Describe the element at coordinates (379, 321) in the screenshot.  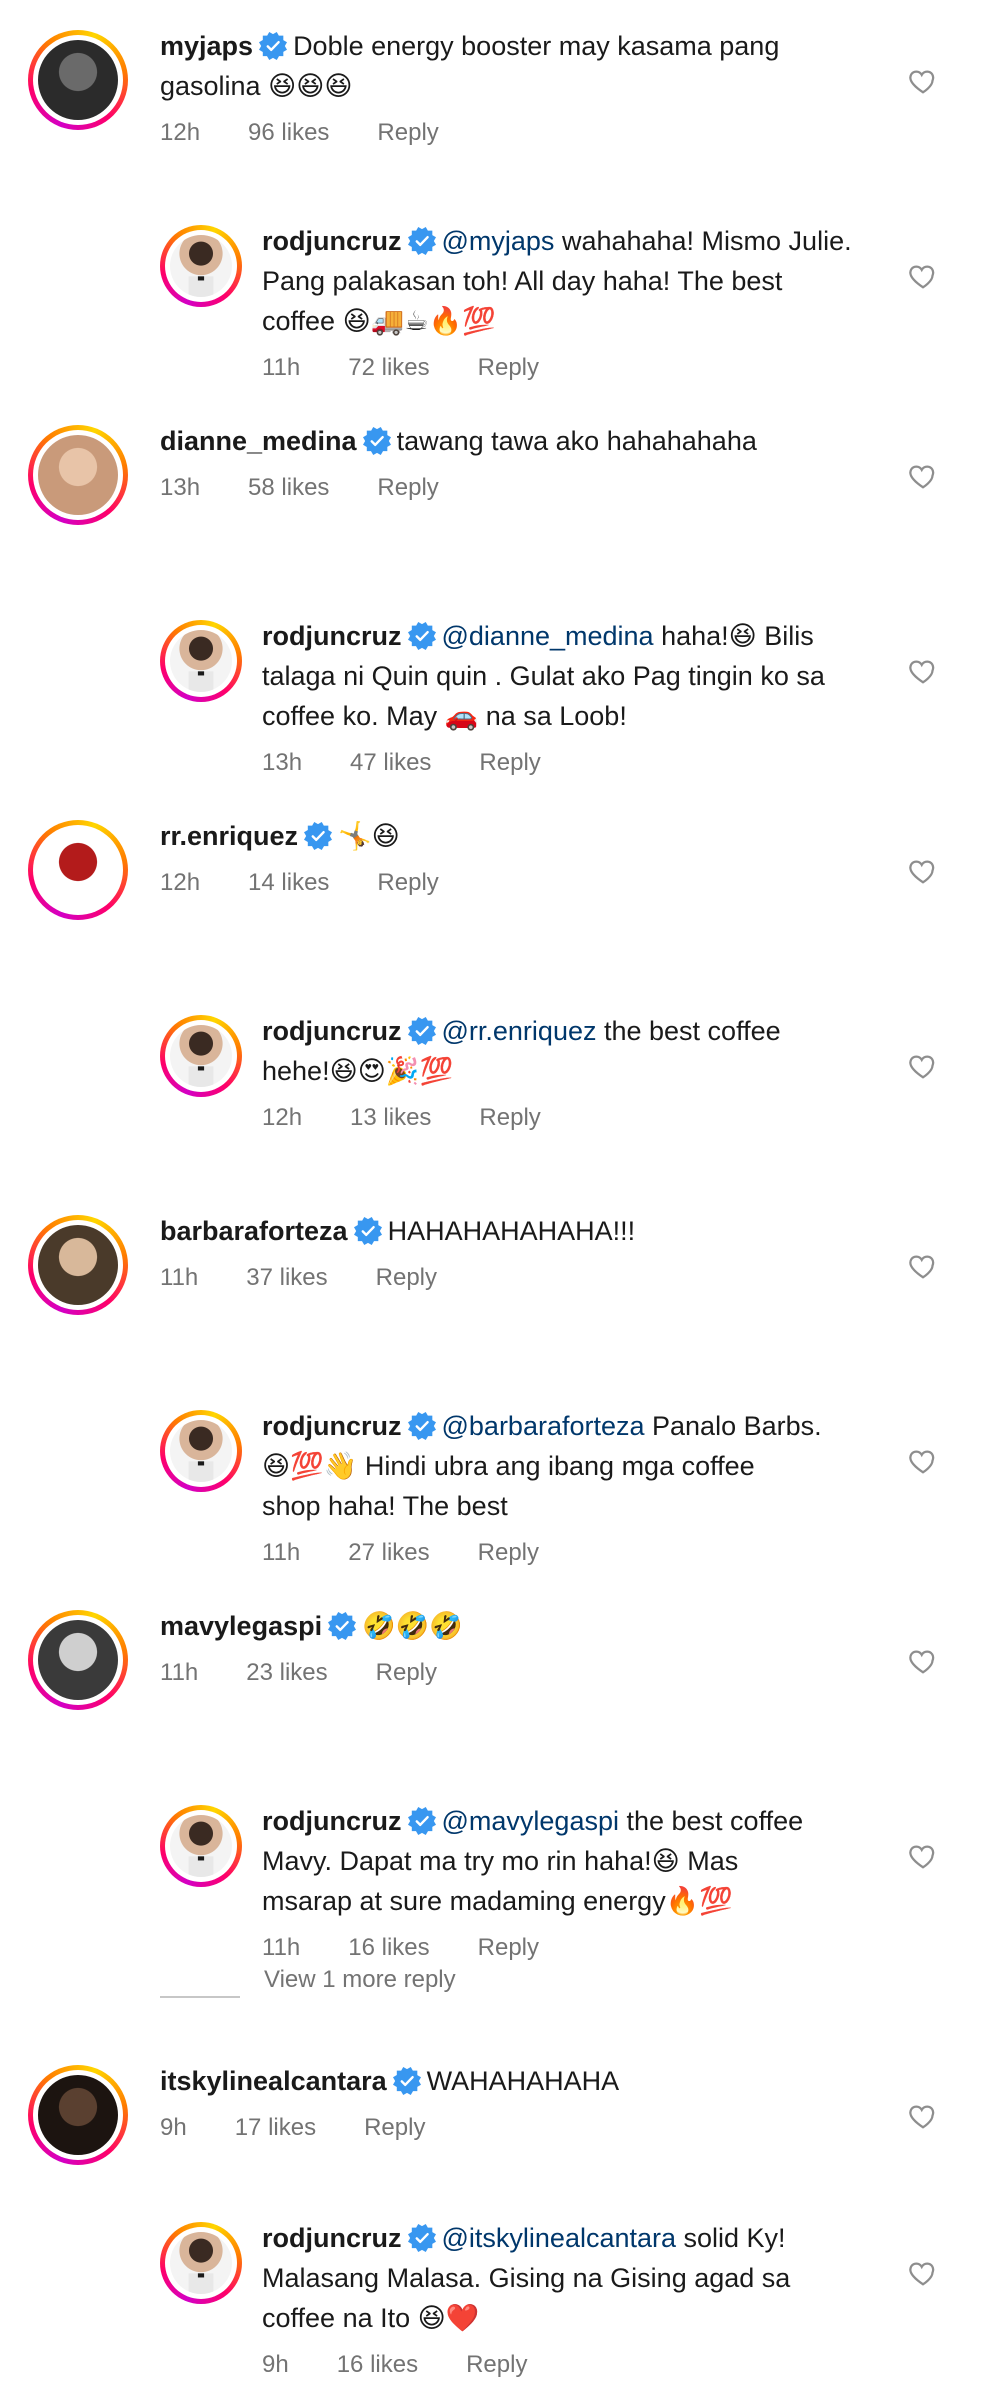
I see `comment-line: coffee 😆🚚☕🔥💯` at that location.